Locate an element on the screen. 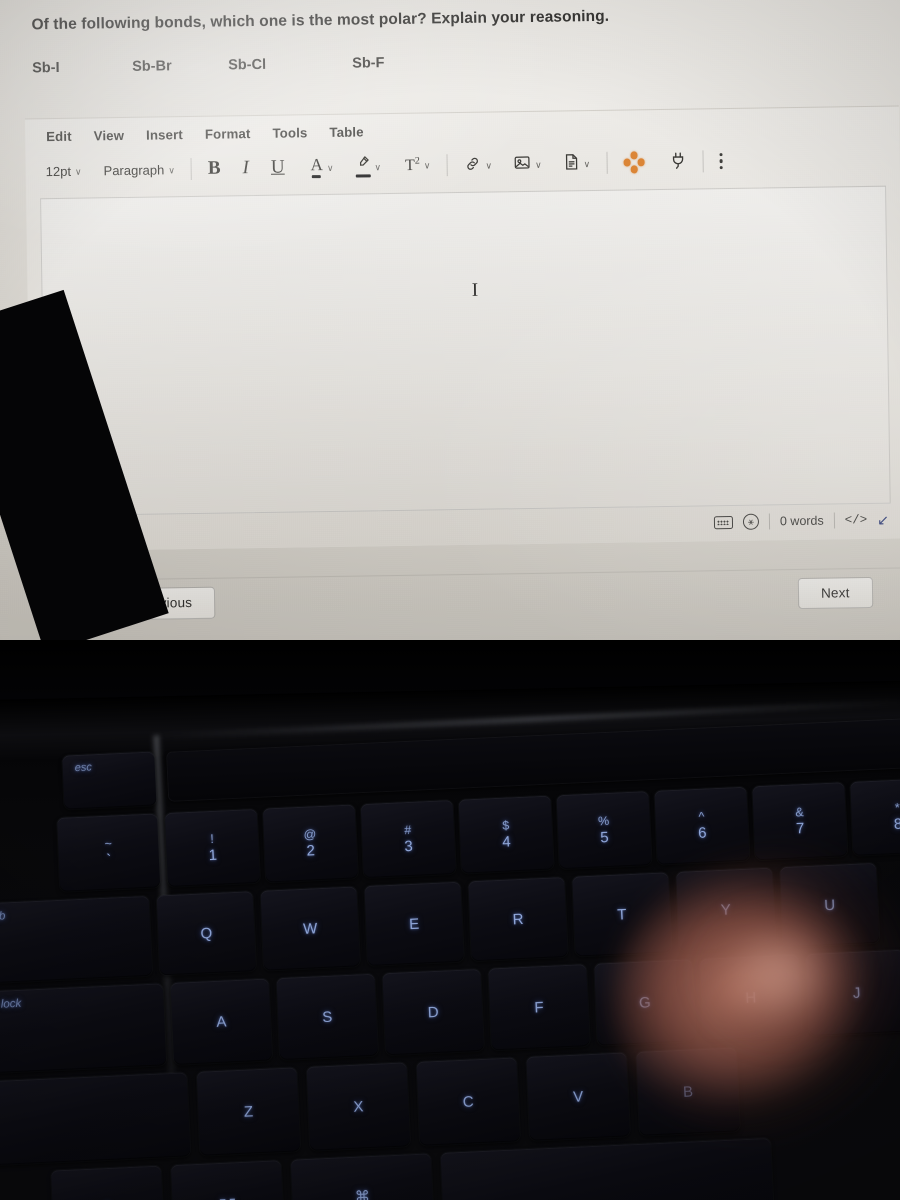  italic-button: I is located at coordinates (245, 168).